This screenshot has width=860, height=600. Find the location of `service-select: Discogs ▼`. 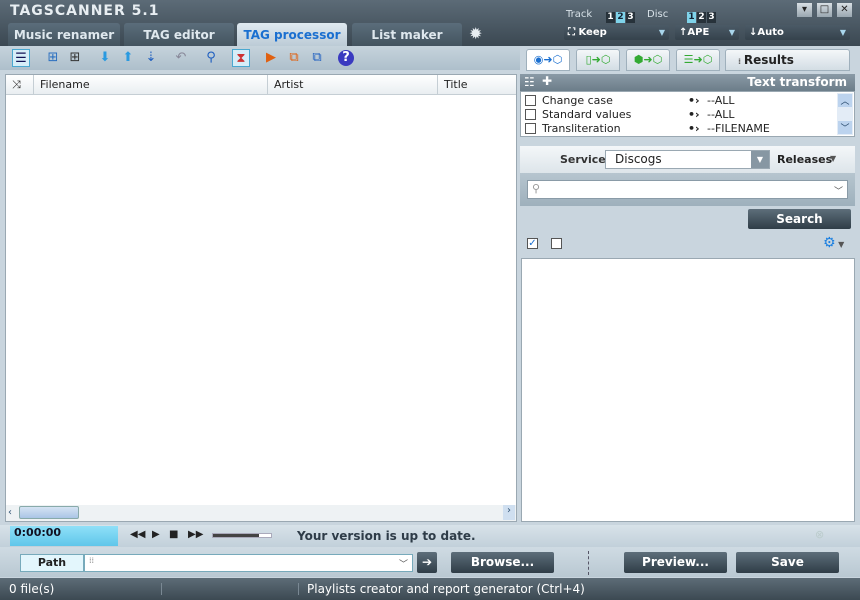

service-select: Discogs ▼ is located at coordinates (687, 159).